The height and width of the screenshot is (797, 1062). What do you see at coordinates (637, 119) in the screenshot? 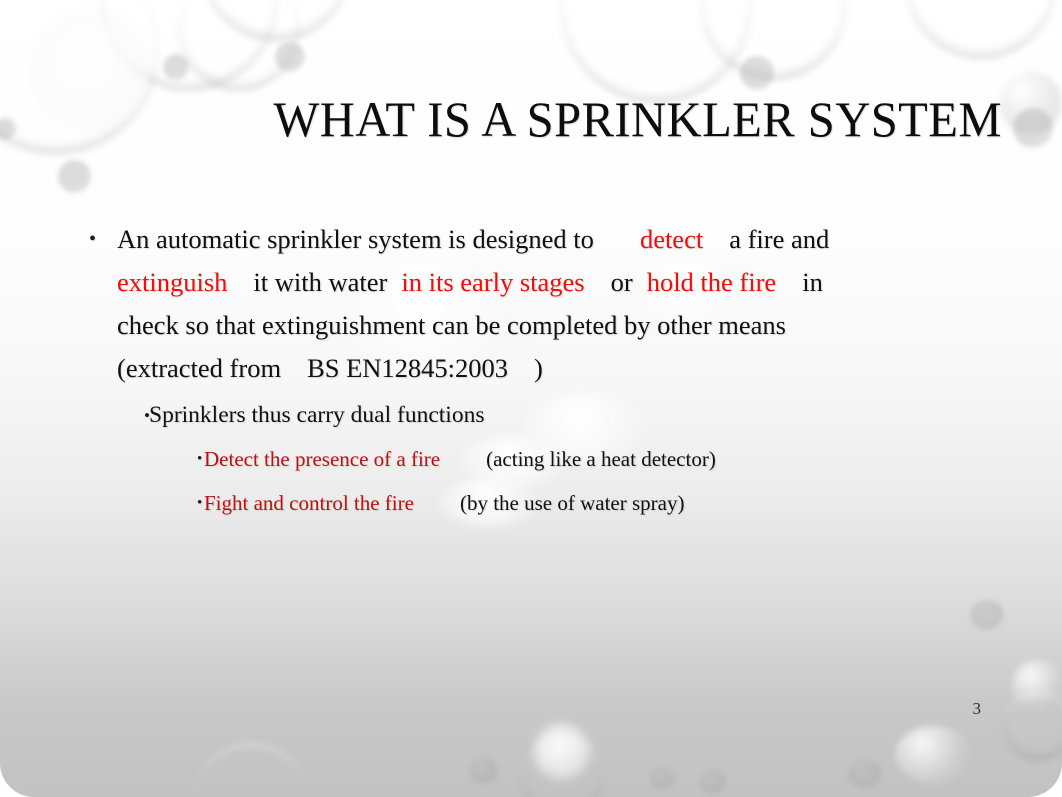
I see `page-title: WHAT IS A SPRINKLER SYSTEM` at bounding box center [637, 119].